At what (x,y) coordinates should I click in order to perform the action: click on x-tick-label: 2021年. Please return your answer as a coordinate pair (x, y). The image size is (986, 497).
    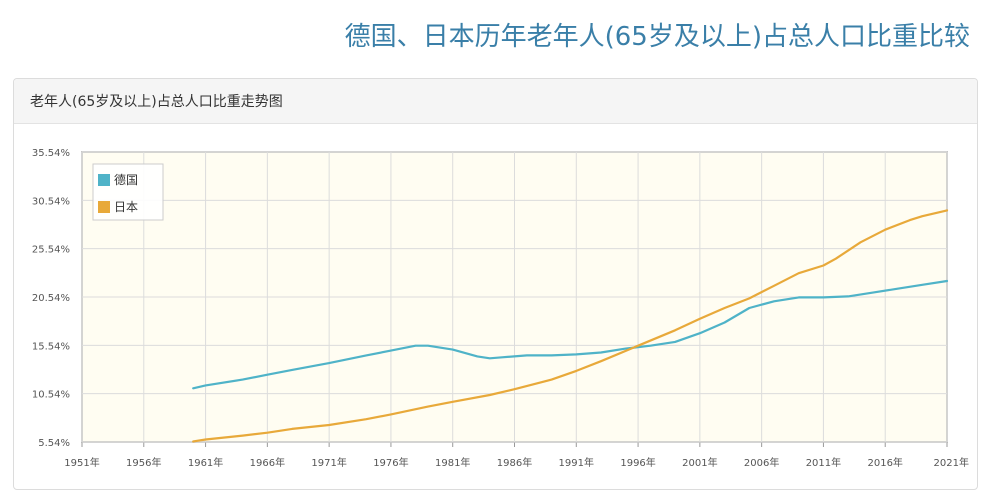
    Looking at the image, I should click on (951, 462).